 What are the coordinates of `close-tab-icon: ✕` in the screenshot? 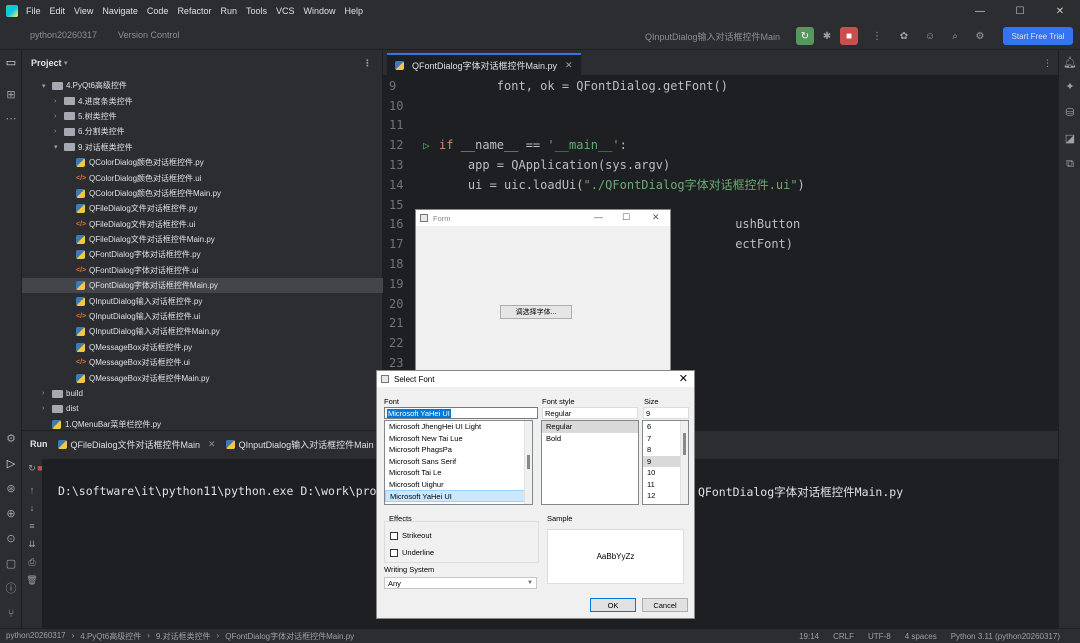 It's located at (212, 444).